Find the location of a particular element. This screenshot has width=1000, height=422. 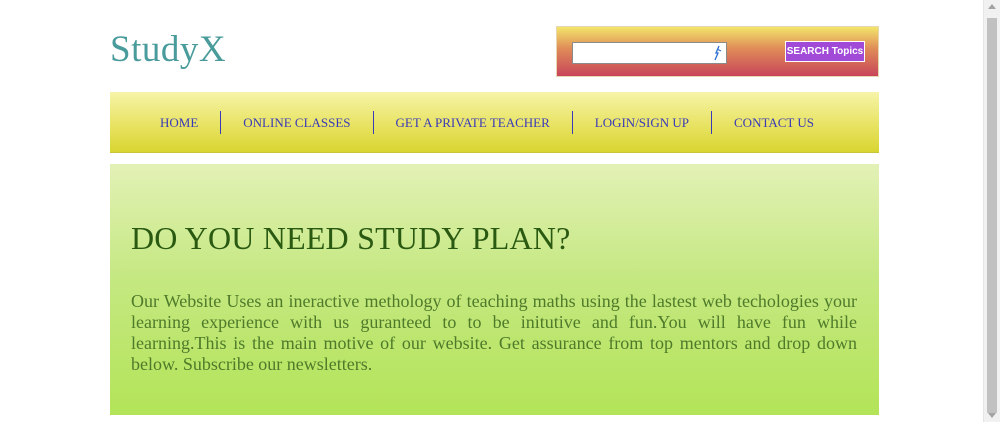

hero-title: DO YOU NEED STUDY PLAN? is located at coordinates (351, 238).